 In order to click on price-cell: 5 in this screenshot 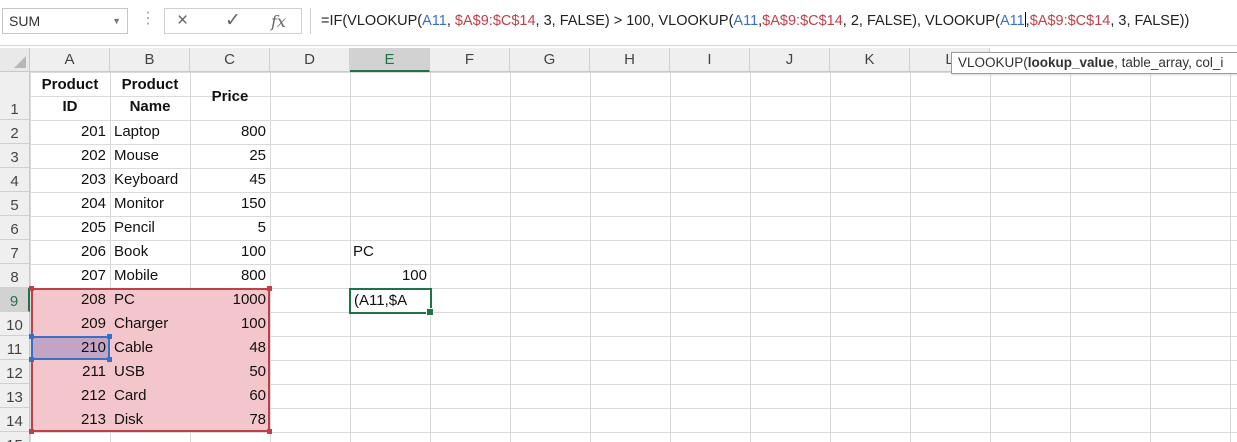, I will do `click(228, 228)`.